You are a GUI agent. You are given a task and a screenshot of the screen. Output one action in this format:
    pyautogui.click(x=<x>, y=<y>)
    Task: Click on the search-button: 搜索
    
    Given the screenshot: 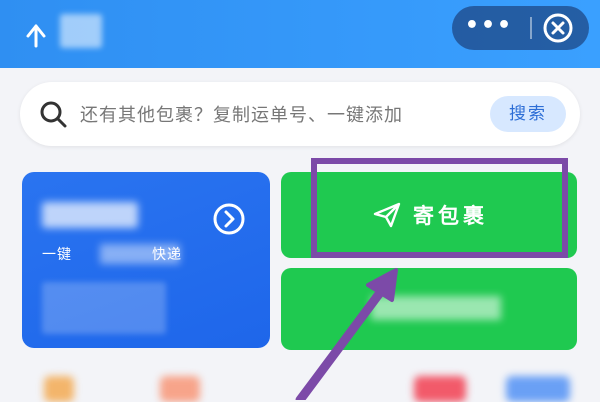 What is the action you would take?
    pyautogui.click(x=528, y=114)
    